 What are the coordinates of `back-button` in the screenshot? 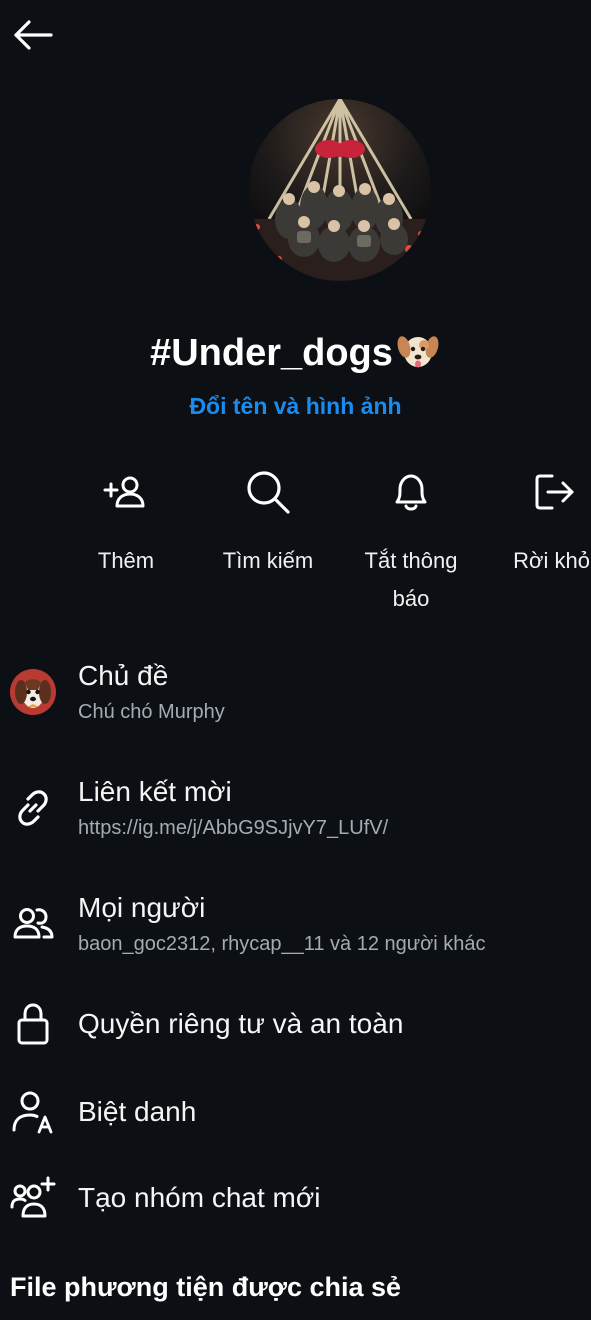 It's located at (33, 37).